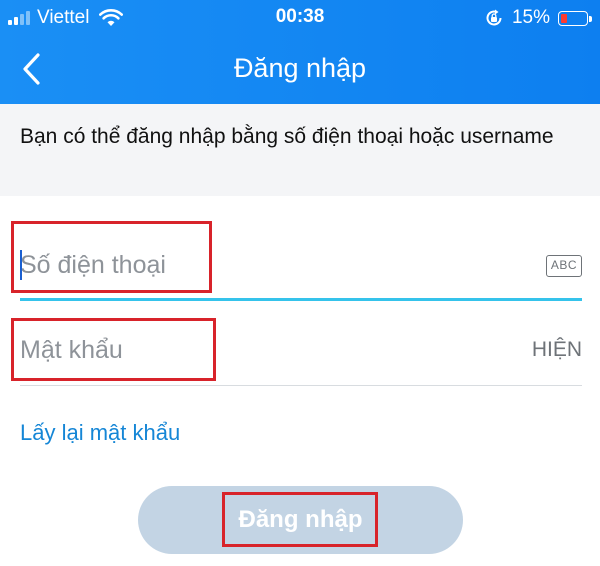 The image size is (600, 566). Describe the element at coordinates (21, 265) in the screenshot. I see `text-caret` at that location.